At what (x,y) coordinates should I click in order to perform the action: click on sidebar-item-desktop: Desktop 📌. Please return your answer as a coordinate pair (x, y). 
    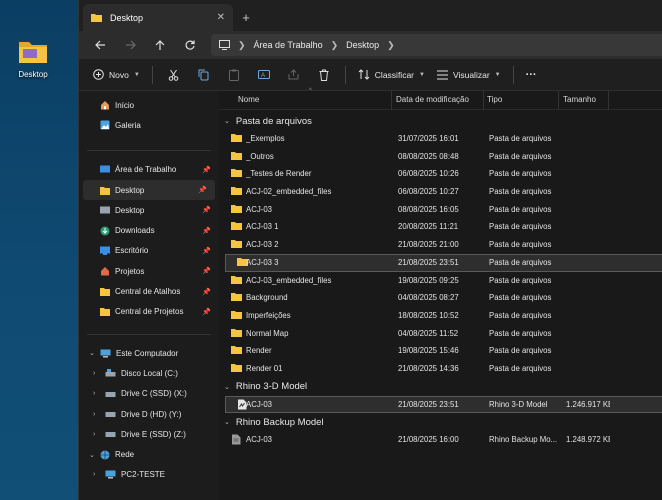
    Looking at the image, I should click on (149, 210).